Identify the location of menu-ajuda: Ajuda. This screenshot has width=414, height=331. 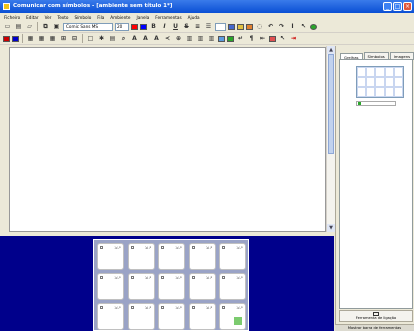
(194, 17).